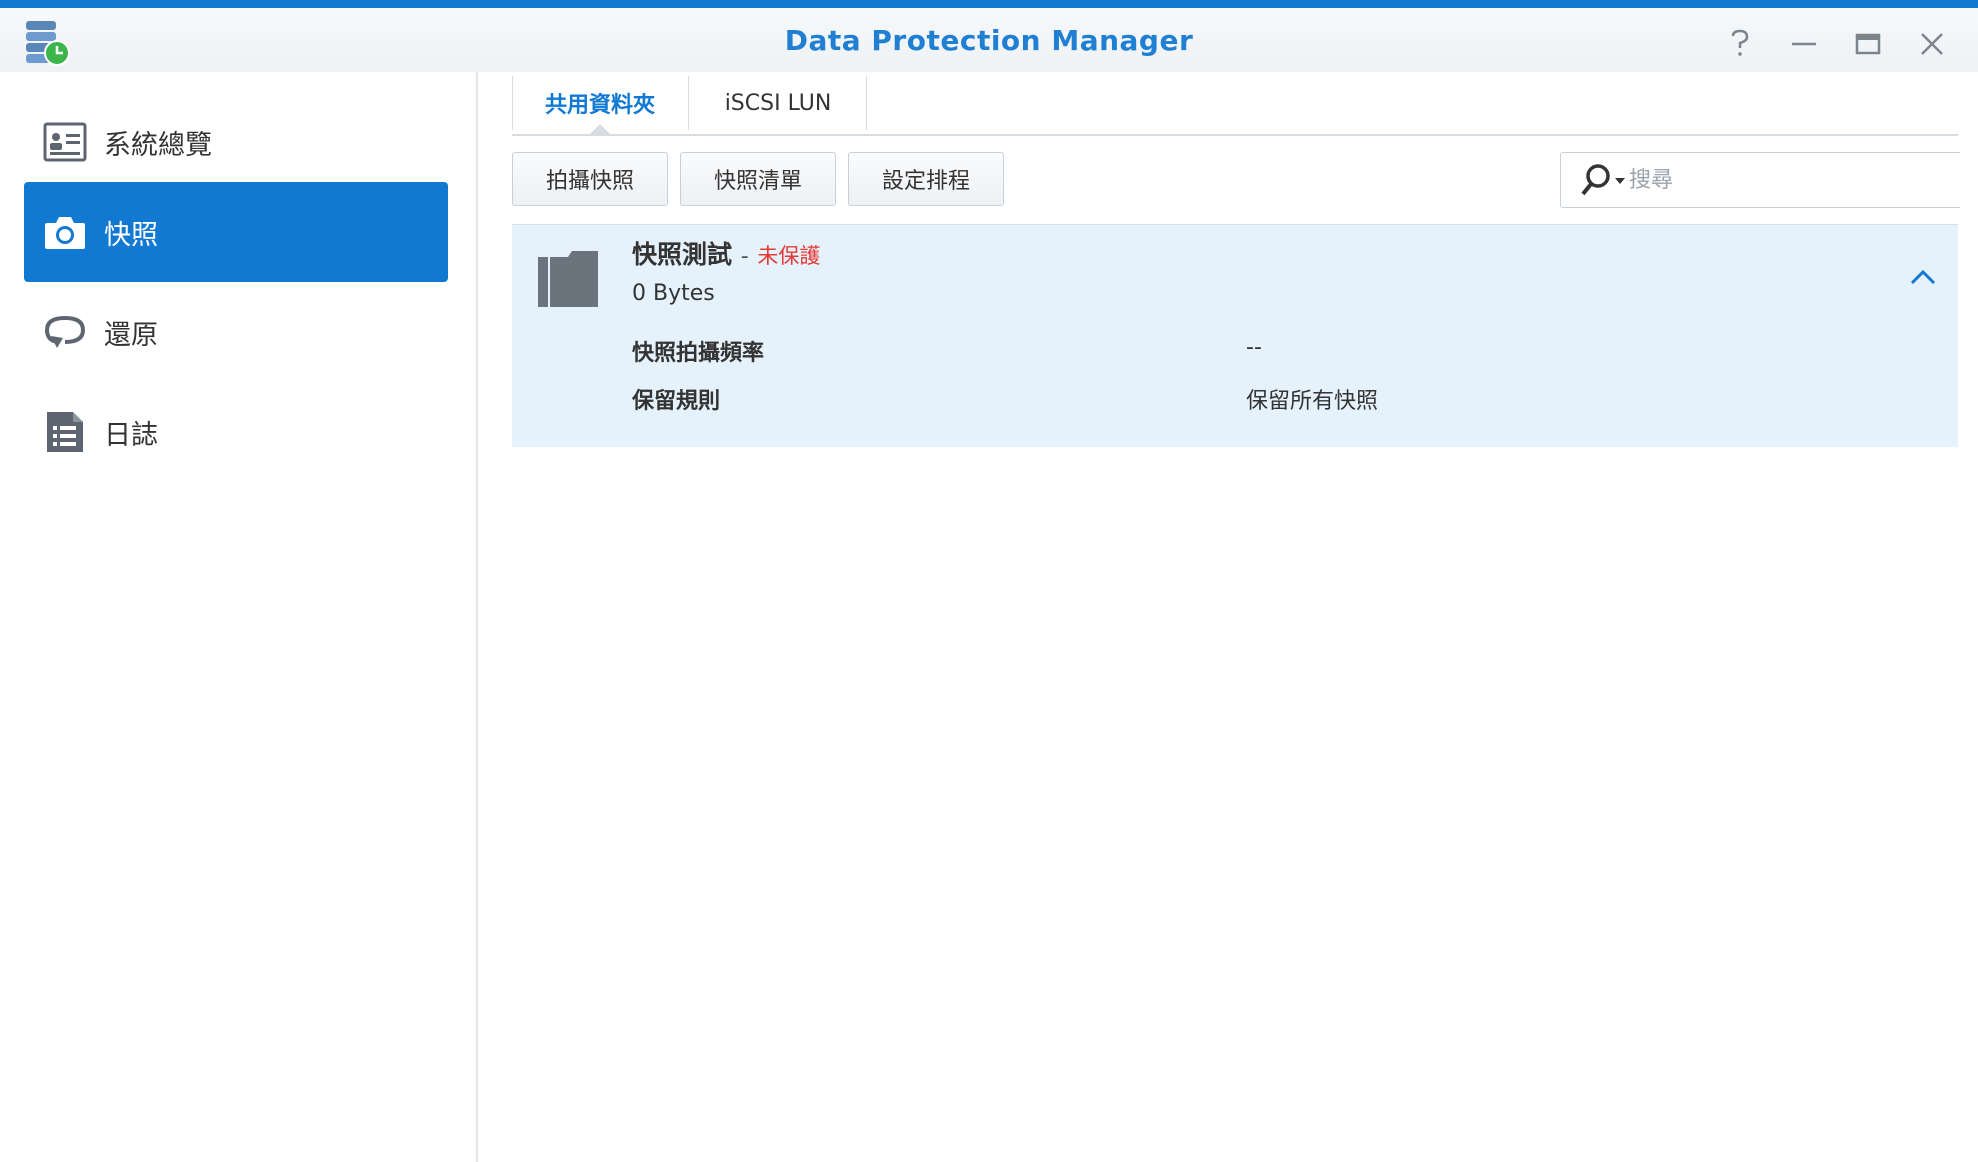 The height and width of the screenshot is (1162, 1978). I want to click on maximize-button, so click(1868, 44).